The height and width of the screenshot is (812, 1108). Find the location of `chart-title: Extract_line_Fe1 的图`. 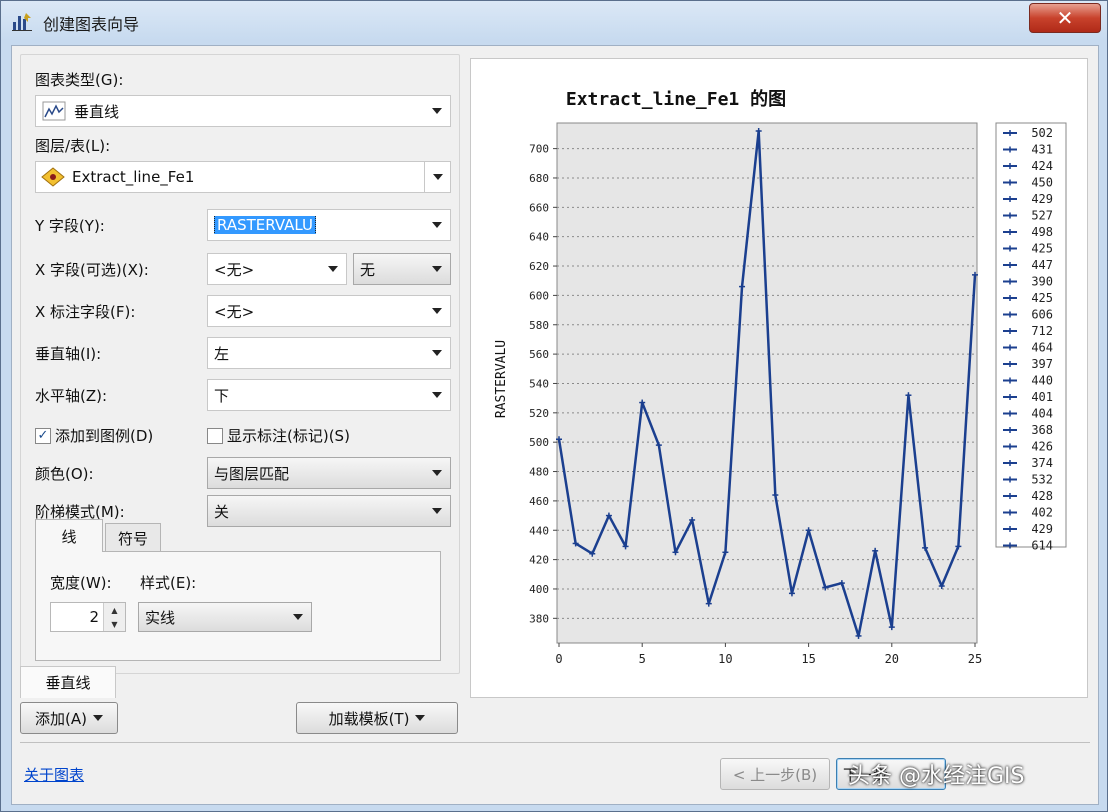

chart-title: Extract_line_Fe1 的图 is located at coordinates (676, 99).